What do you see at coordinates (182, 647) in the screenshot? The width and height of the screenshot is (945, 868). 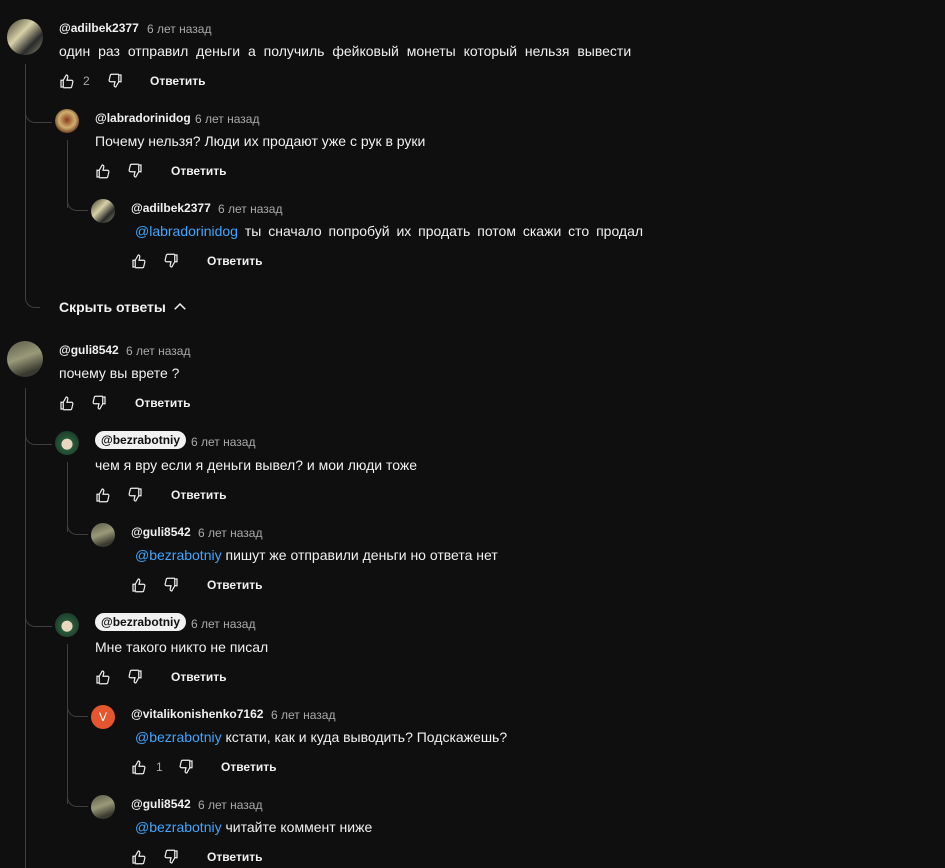 I see `comment-text: Мне такого никто не писал` at bounding box center [182, 647].